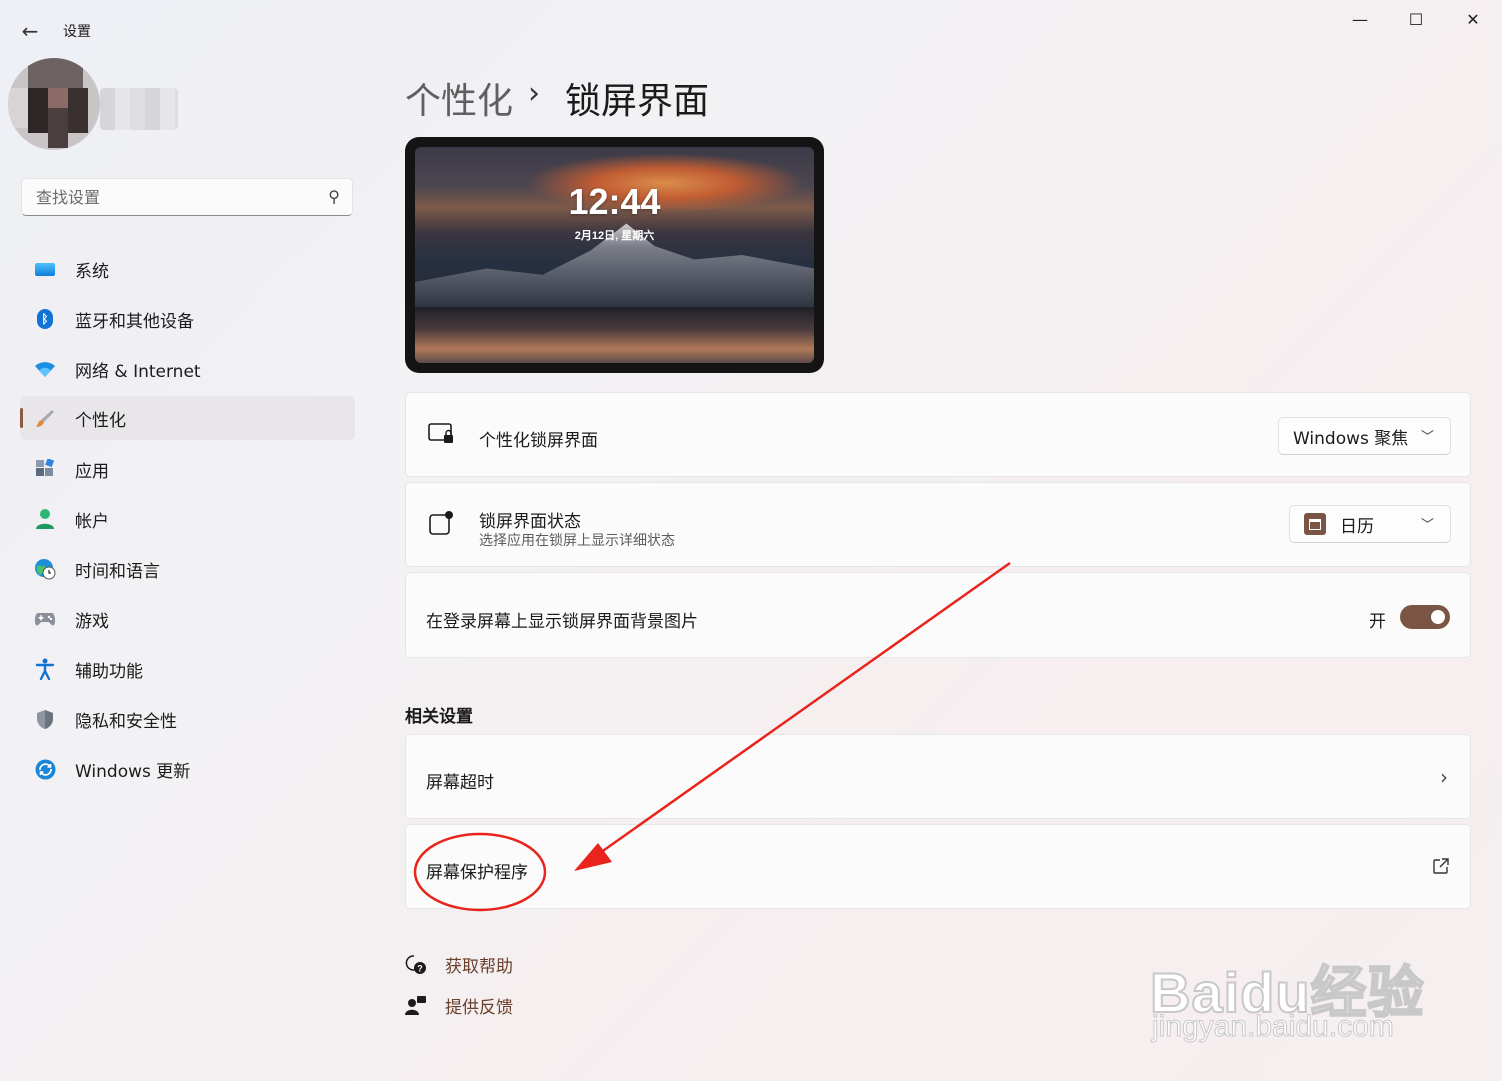 The image size is (1502, 1081). I want to click on sidebar-item-label: 个性化, so click(100, 420).